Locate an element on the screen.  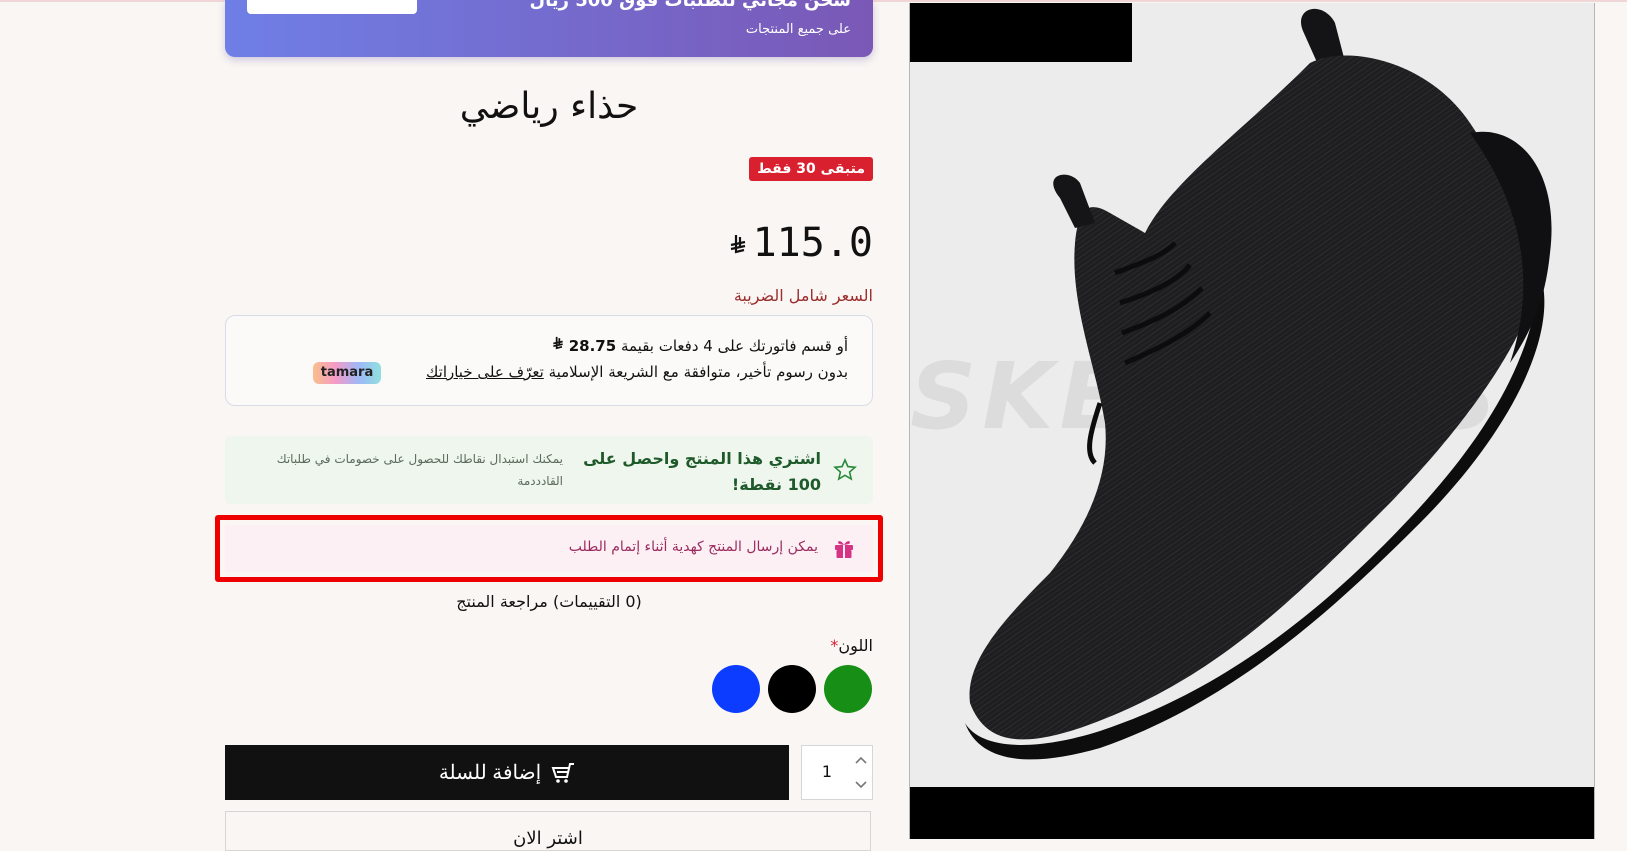
cart-icon is located at coordinates (563, 772).